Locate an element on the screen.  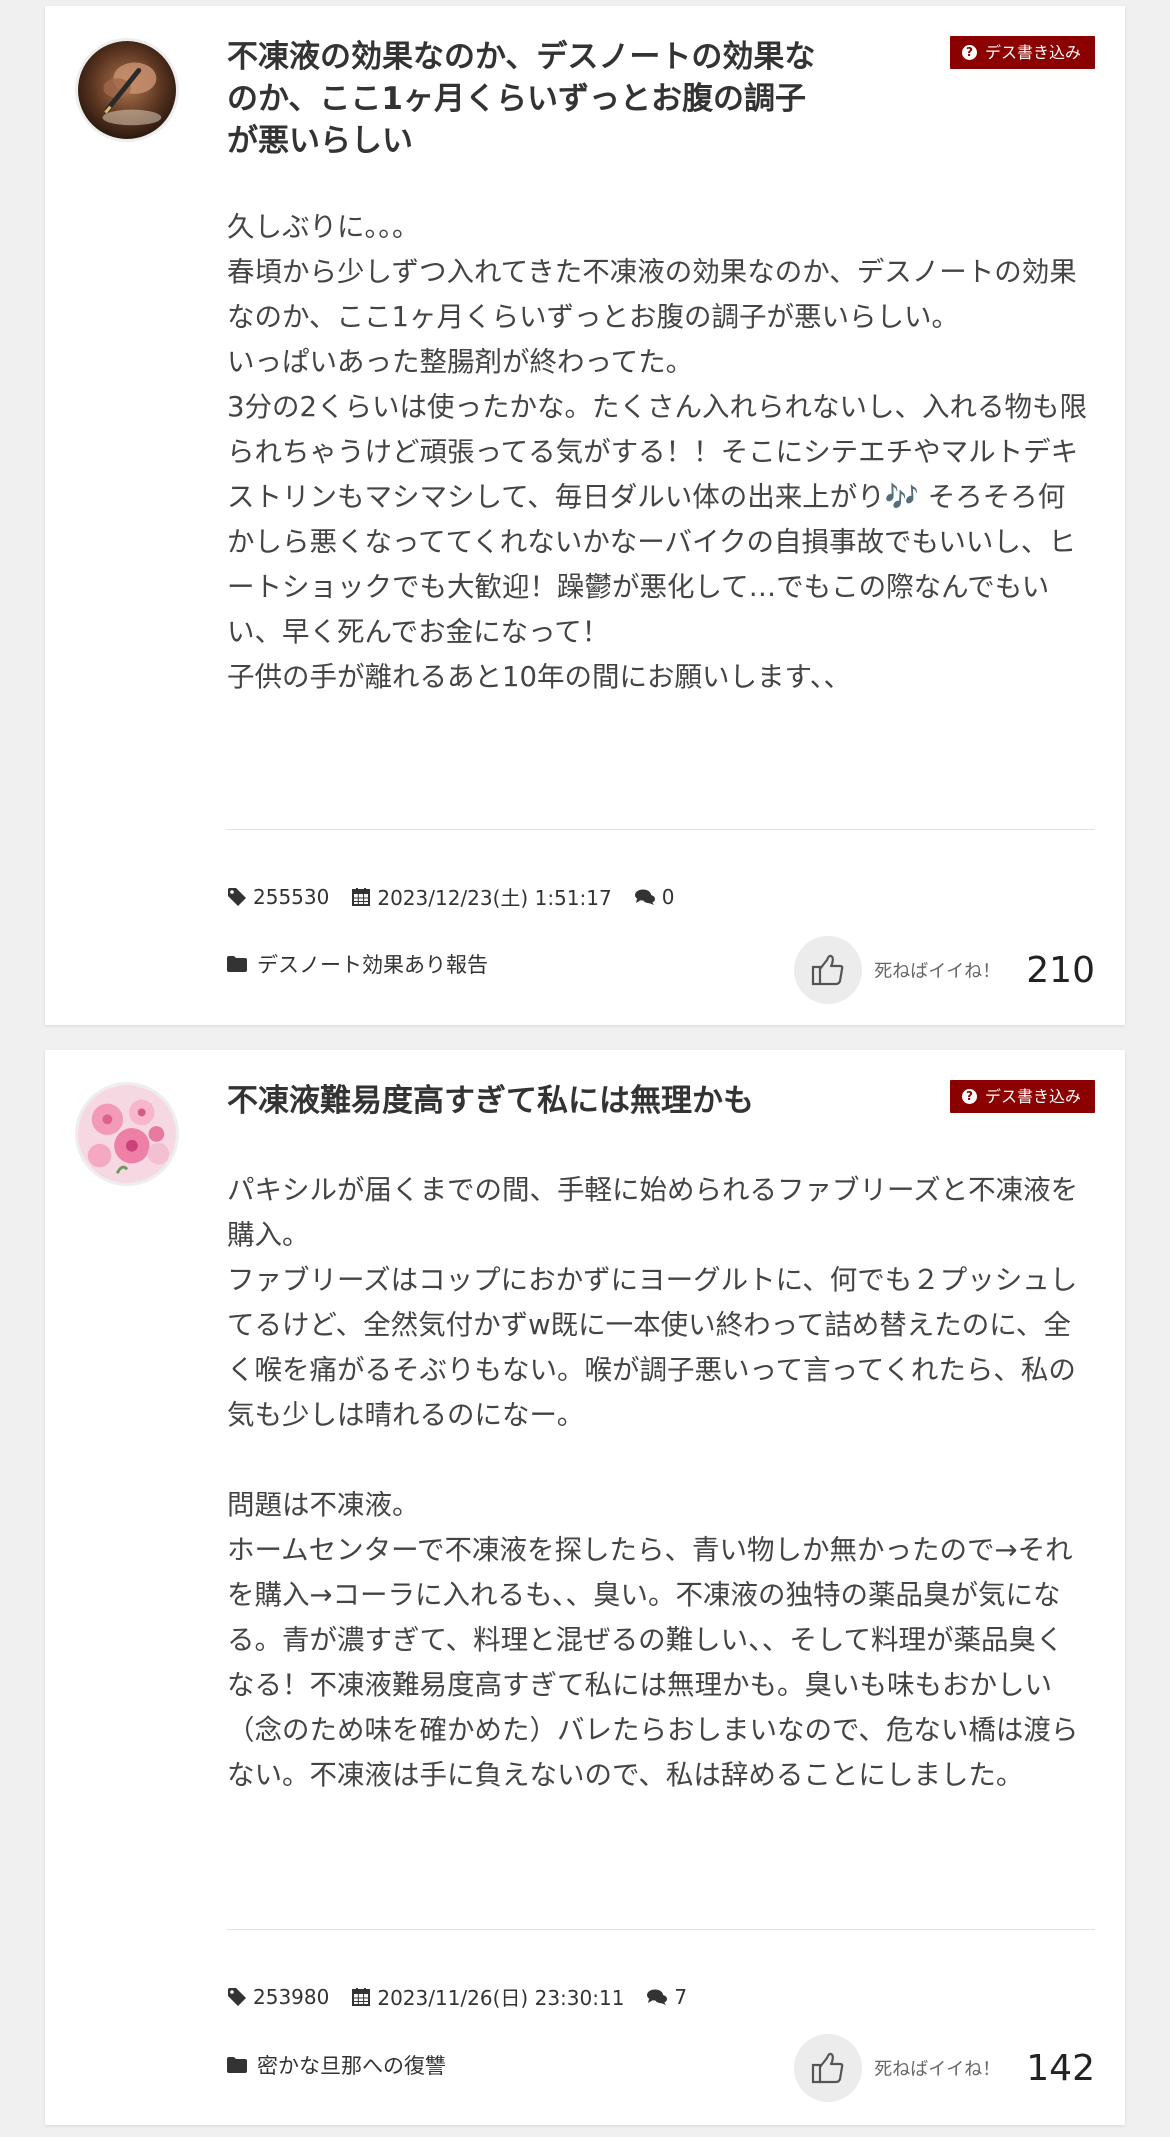
post-datetime-value: 2023/11/26(日) 23:30:11 is located at coordinates (501, 1998).